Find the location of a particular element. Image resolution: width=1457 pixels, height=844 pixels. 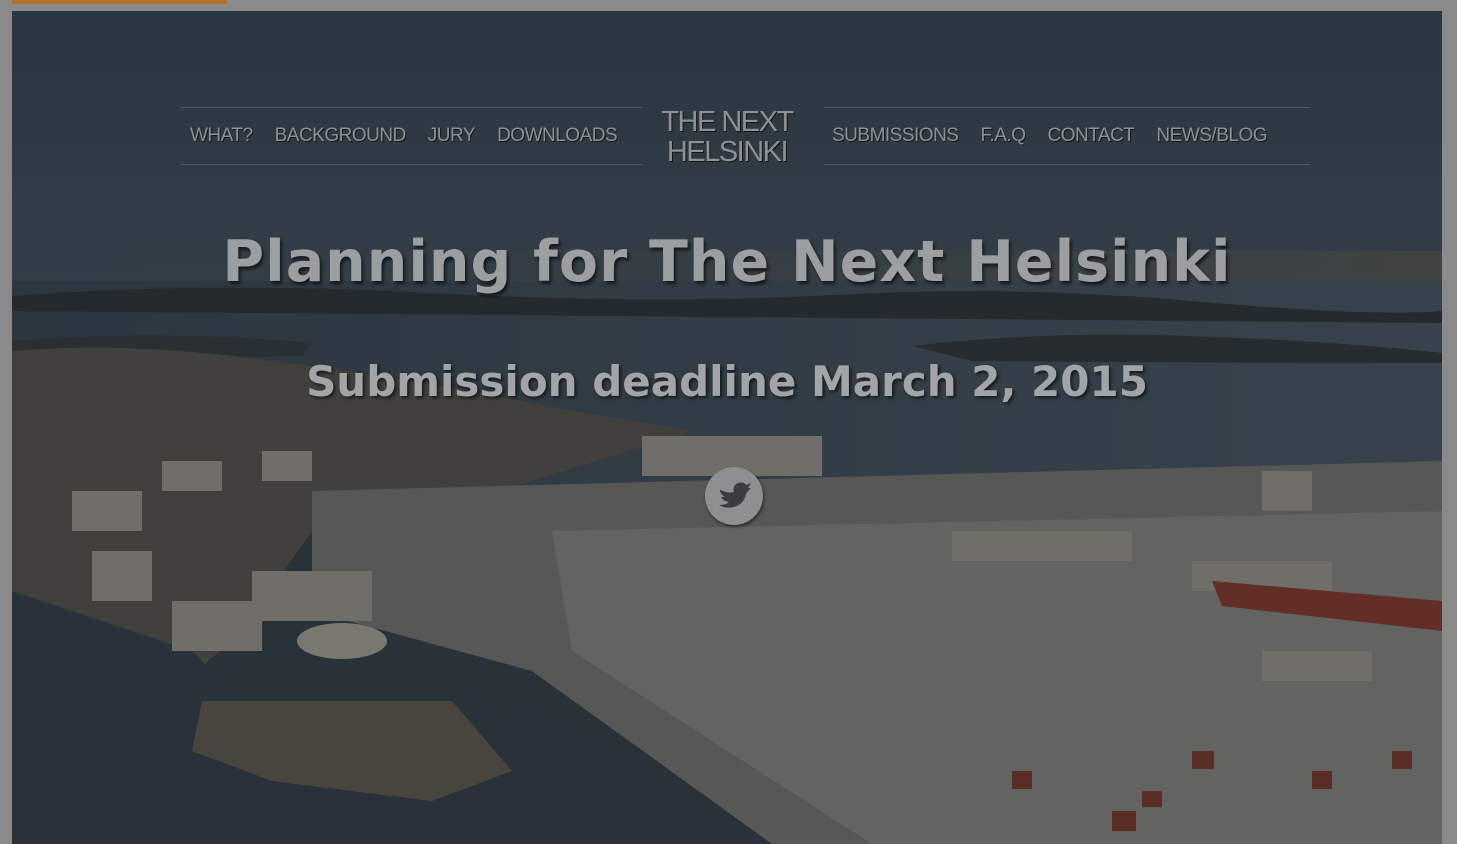

top-accent-bar is located at coordinates (119, 2).